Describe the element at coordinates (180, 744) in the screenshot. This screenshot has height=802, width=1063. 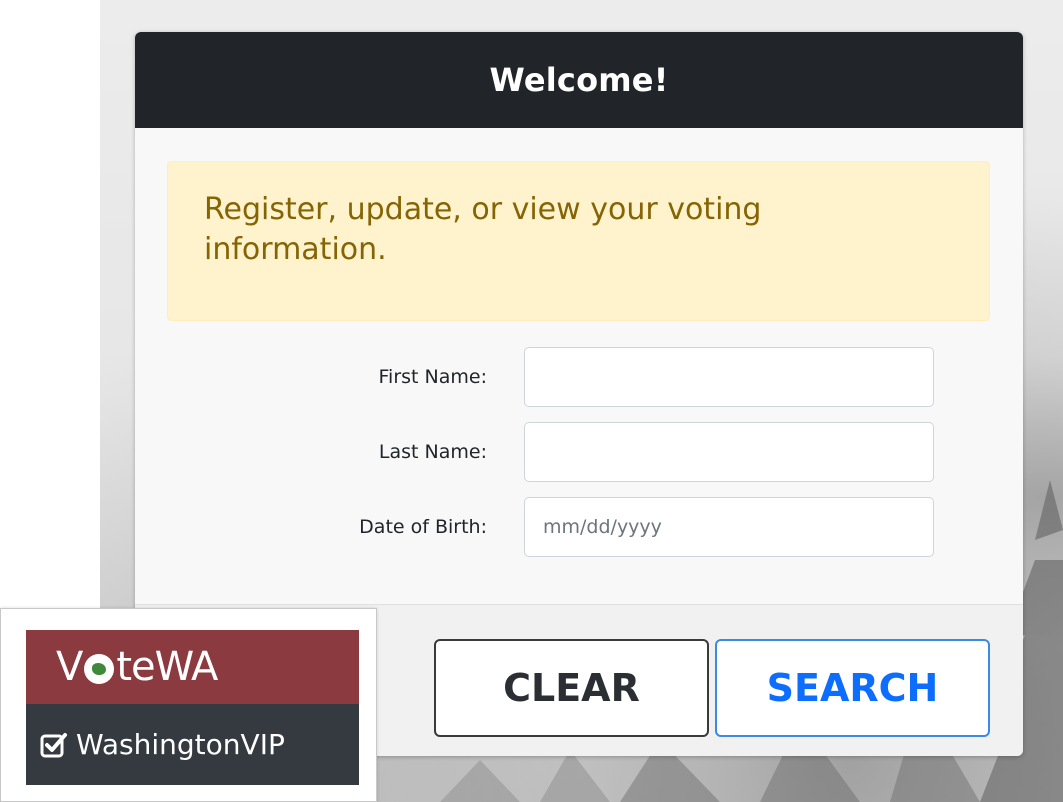
I see `logo-subtitle: WashingtonVIP` at that location.